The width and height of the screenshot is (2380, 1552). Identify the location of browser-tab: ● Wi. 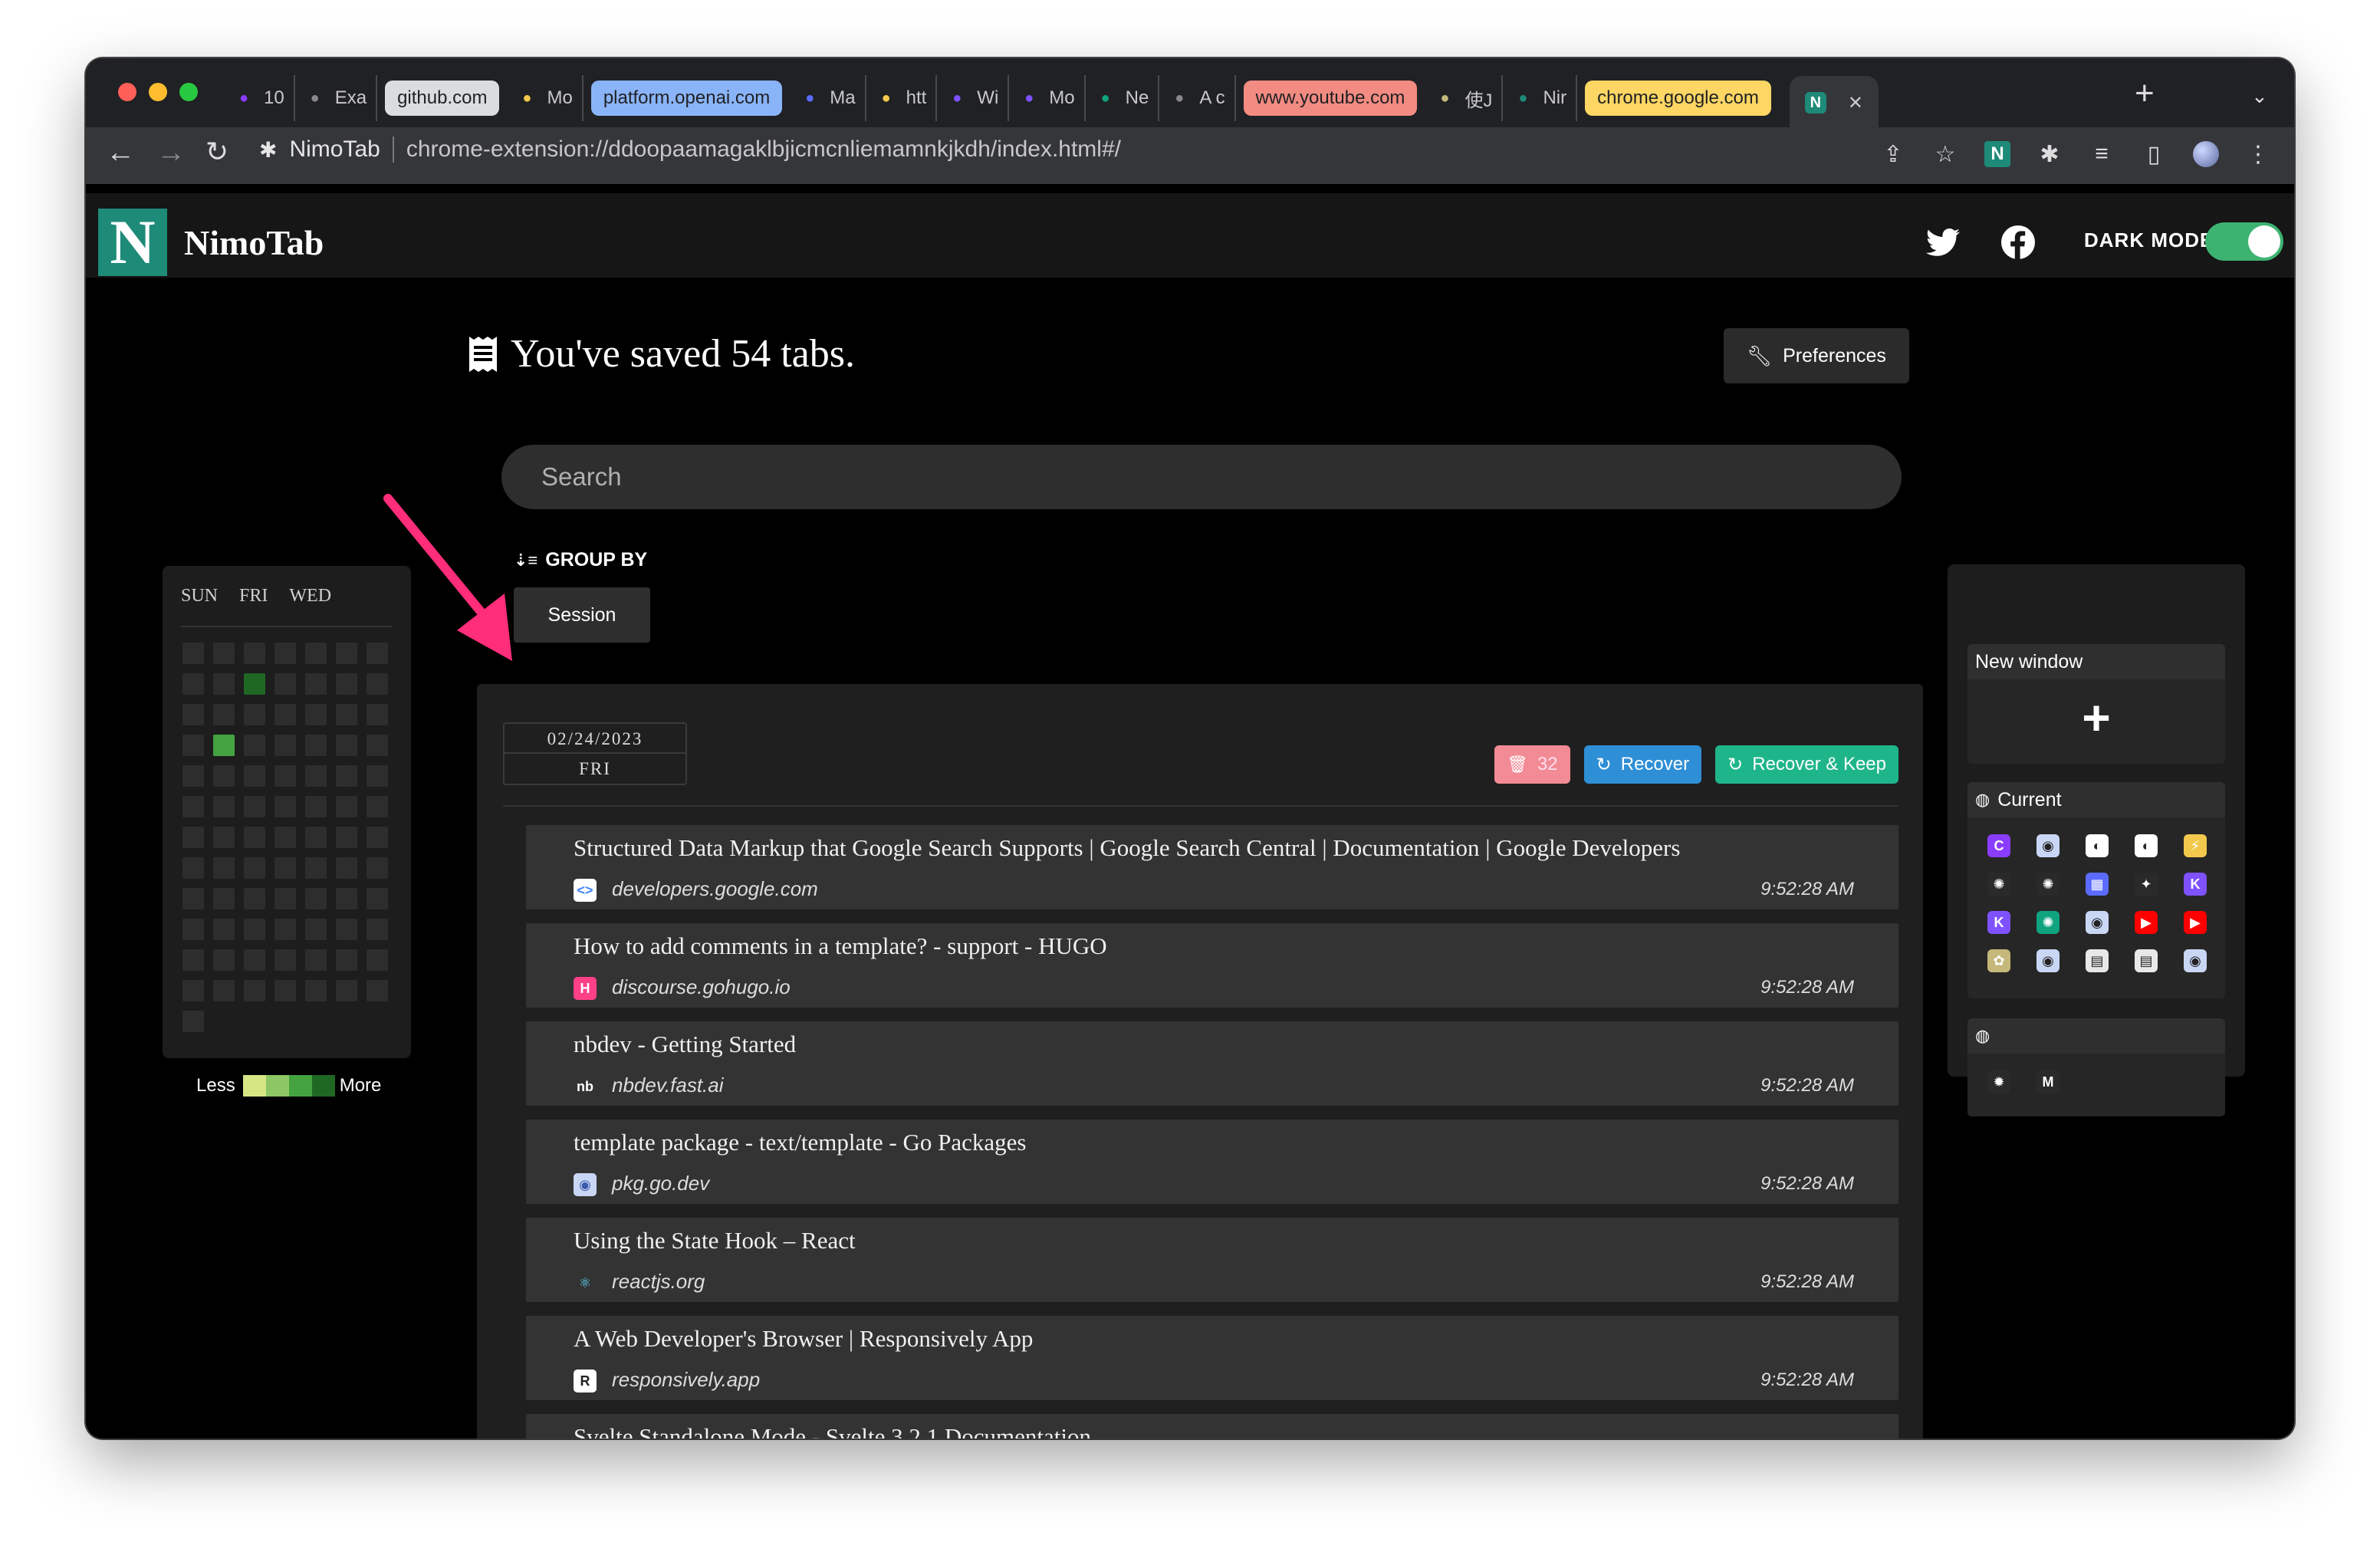
(973, 98).